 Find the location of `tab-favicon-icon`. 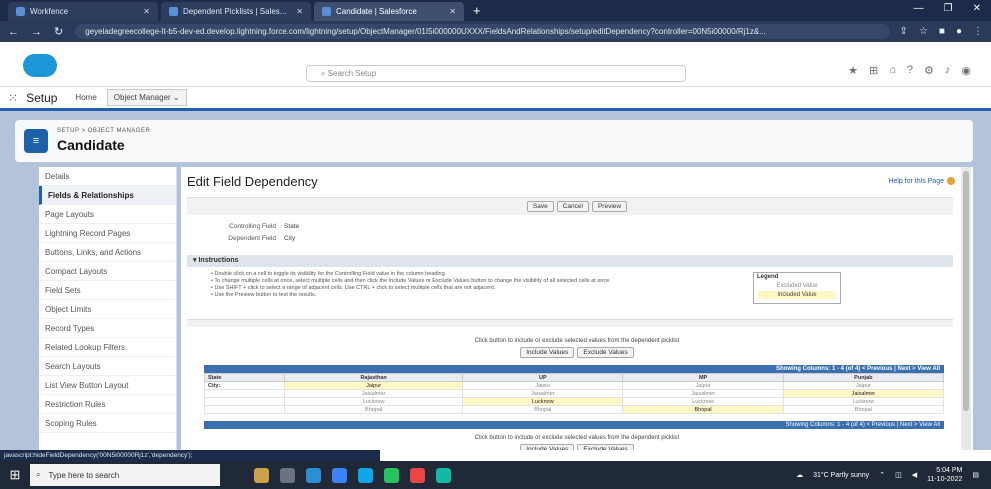

tab-favicon-icon is located at coordinates (173, 11).